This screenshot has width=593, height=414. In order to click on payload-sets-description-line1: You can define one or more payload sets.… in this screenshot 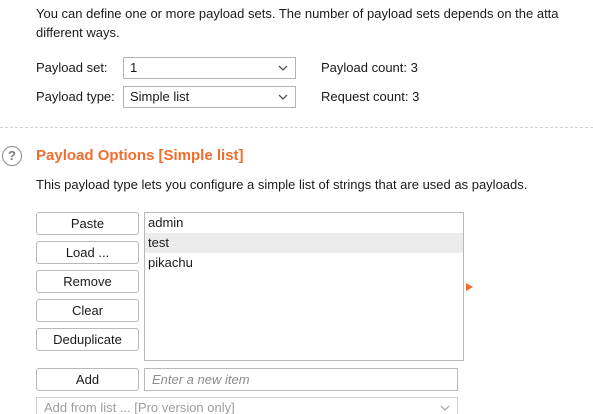, I will do `click(297, 13)`.